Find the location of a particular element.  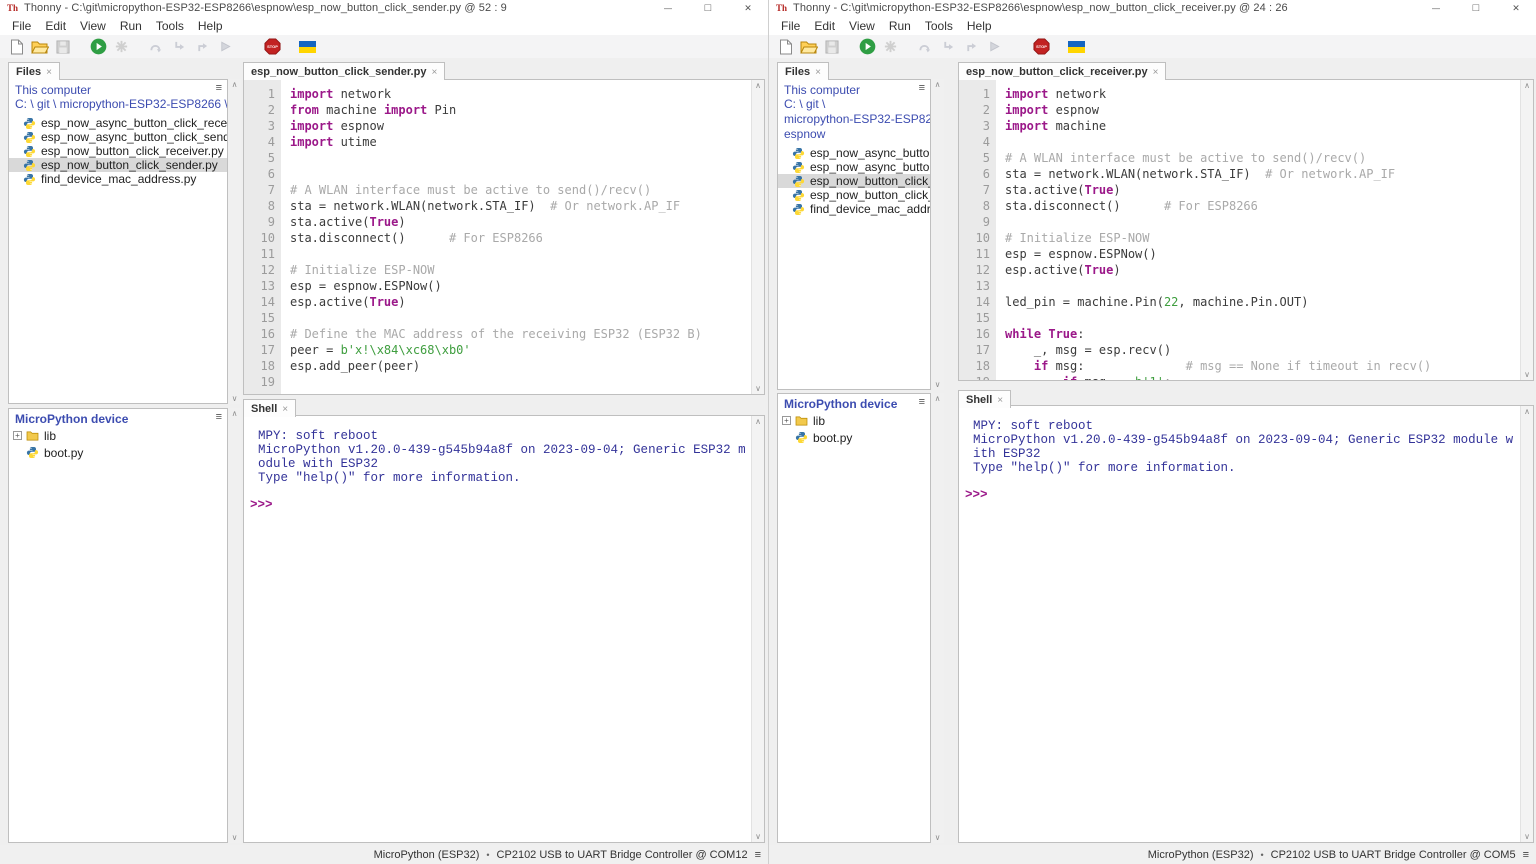

files-path-line: micropython-ESP32-ESP8266 \ is located at coordinates (854, 119).